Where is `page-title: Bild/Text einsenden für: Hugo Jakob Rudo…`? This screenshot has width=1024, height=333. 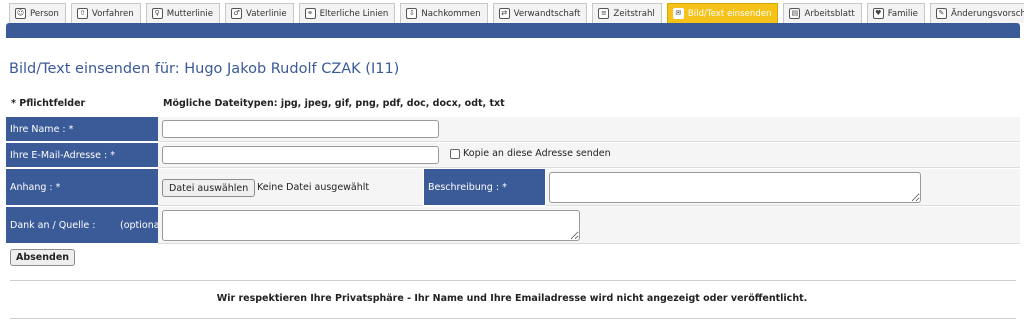
page-title: Bild/Text einsenden für: Hugo Jakob Rudo… is located at coordinates (204, 69).